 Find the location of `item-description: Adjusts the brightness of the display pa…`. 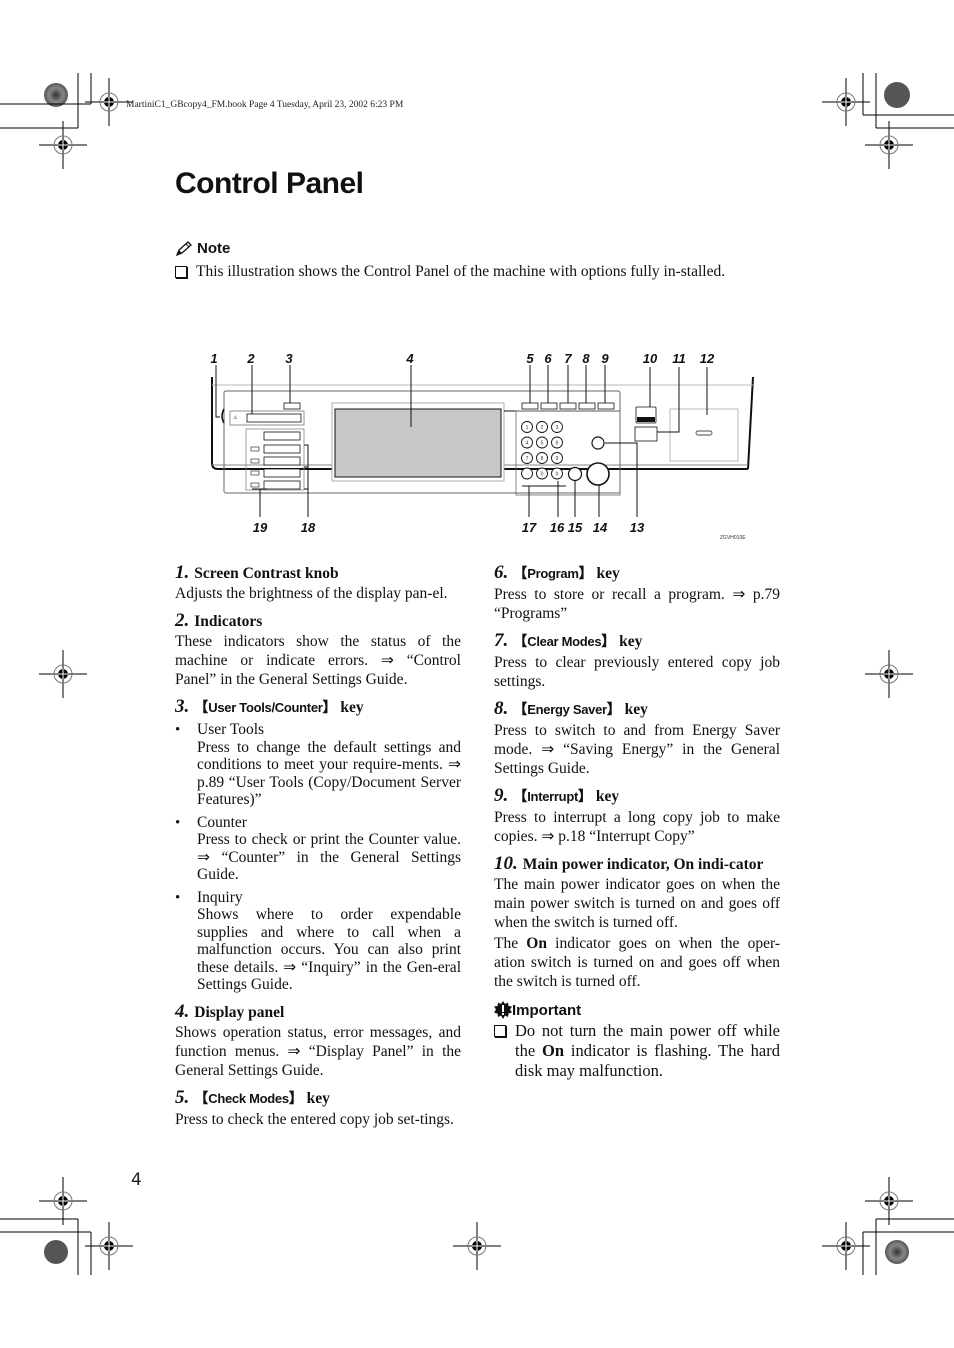

item-description: Adjusts the brightness of the display pa… is located at coordinates (311, 593).